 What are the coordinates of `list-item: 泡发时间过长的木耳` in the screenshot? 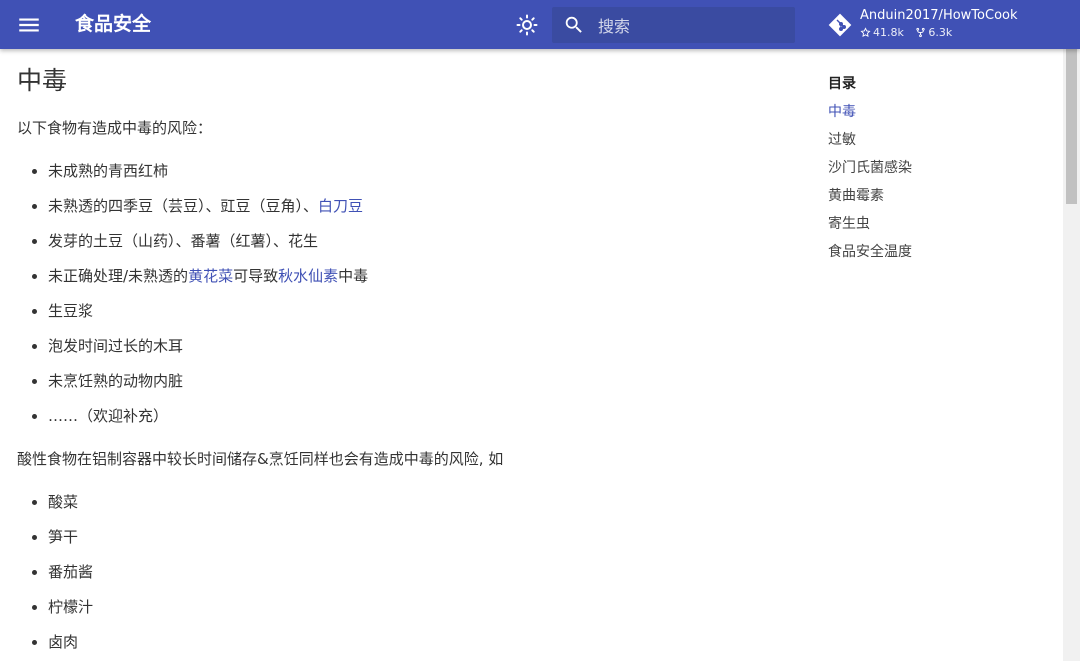 It's located at (192, 353).